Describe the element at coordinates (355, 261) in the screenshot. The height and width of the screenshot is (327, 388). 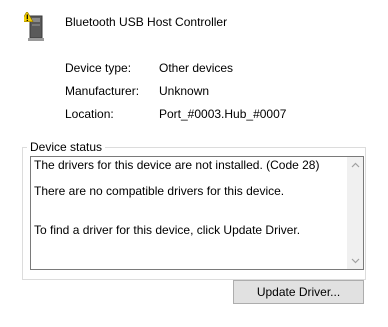
I see `scroll-down-arrow-icon` at that location.